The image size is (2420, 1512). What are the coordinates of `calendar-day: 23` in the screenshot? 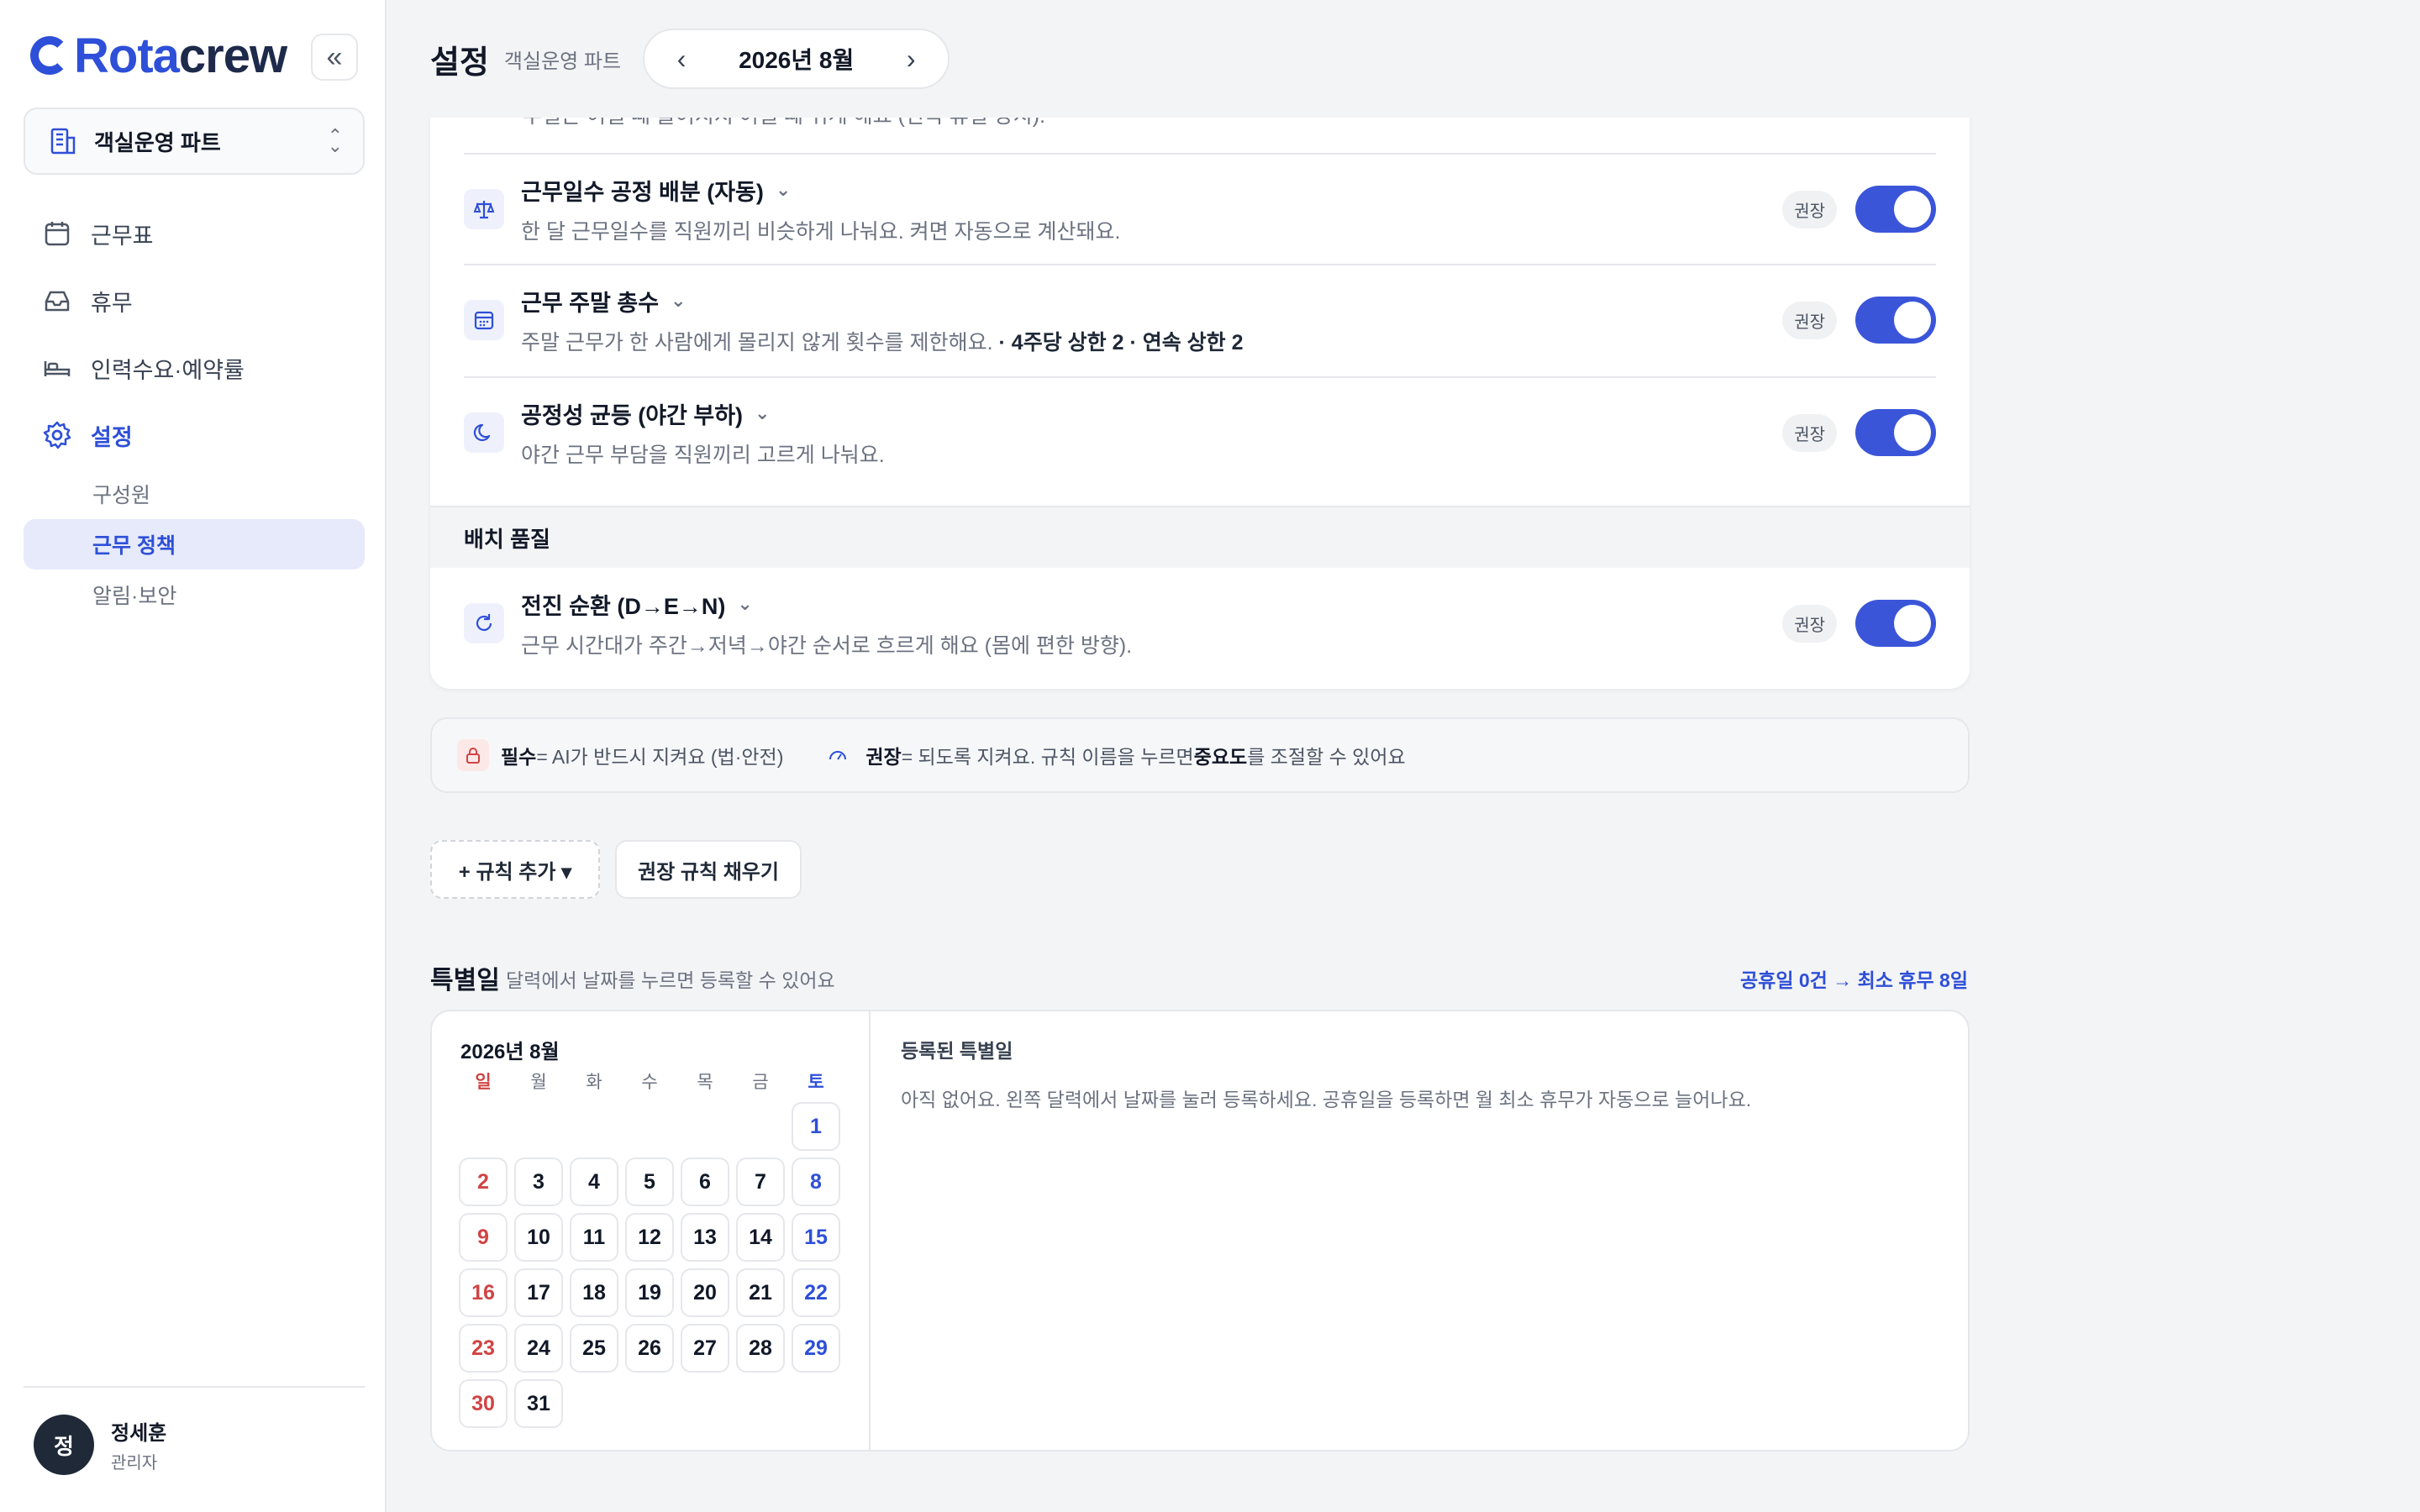 It's located at (483, 1348).